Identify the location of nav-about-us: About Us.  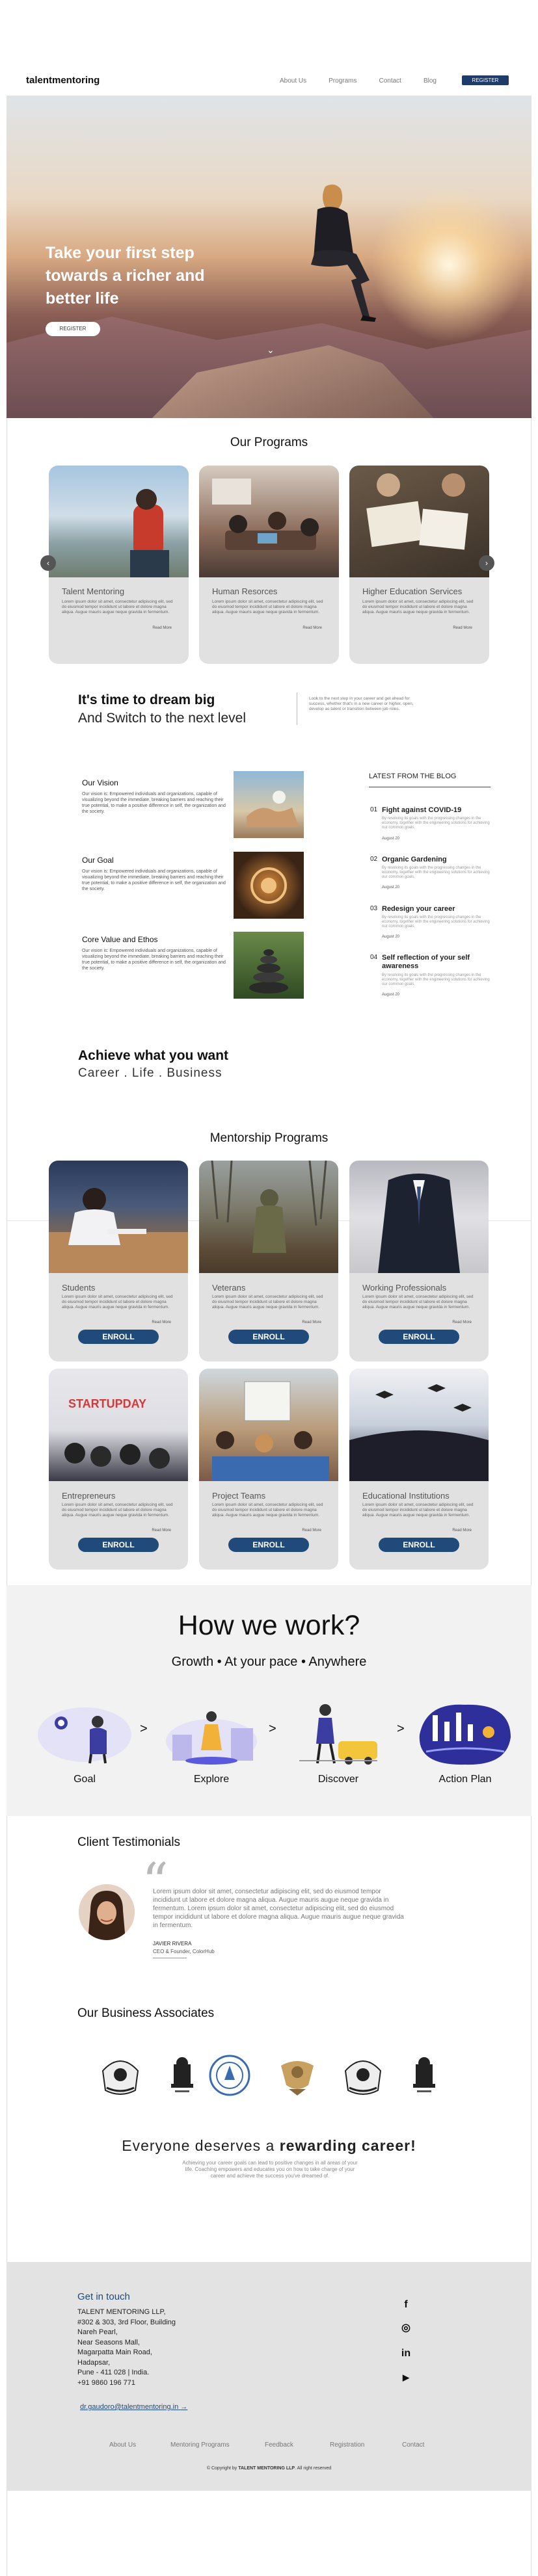
(293, 81).